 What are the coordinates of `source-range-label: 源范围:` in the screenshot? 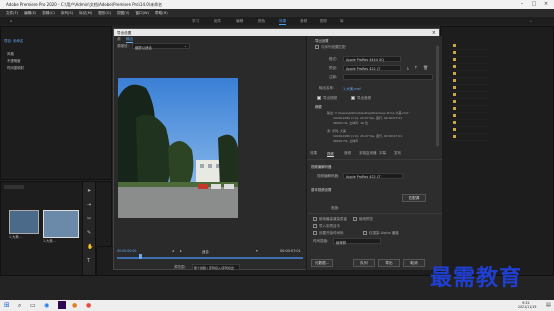 It's located at (180, 267).